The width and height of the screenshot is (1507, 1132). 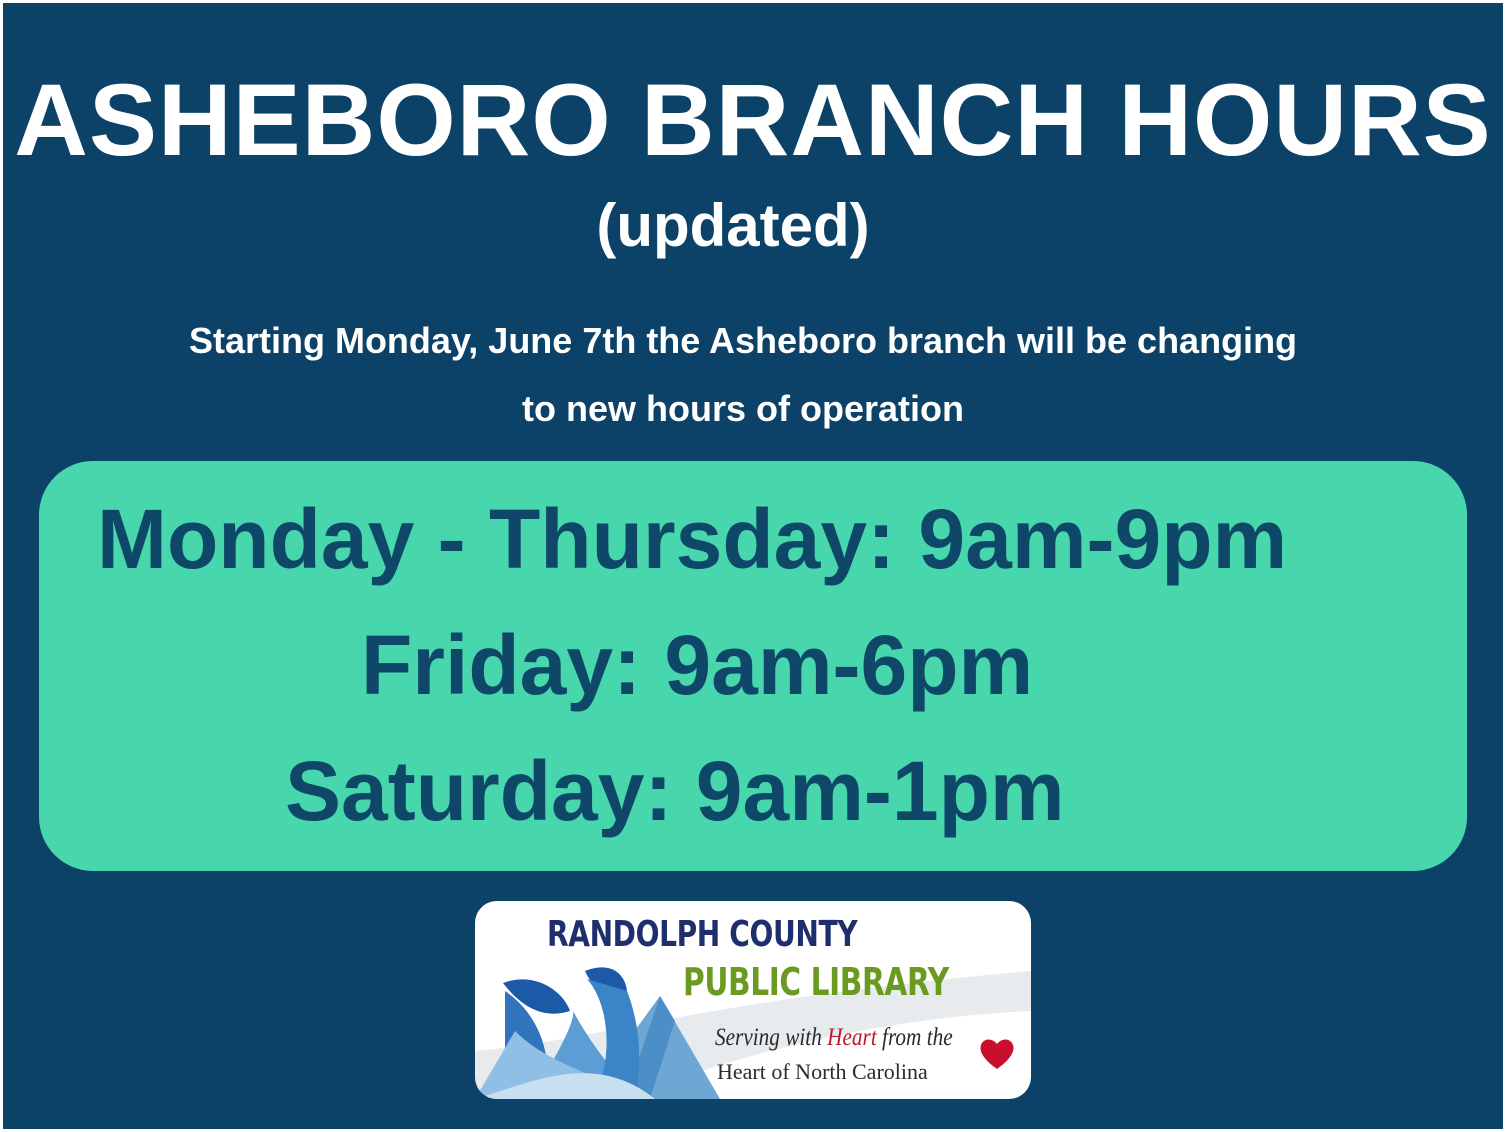 I want to click on logo-tagline-heart: Heart, so click(x=852, y=1037).